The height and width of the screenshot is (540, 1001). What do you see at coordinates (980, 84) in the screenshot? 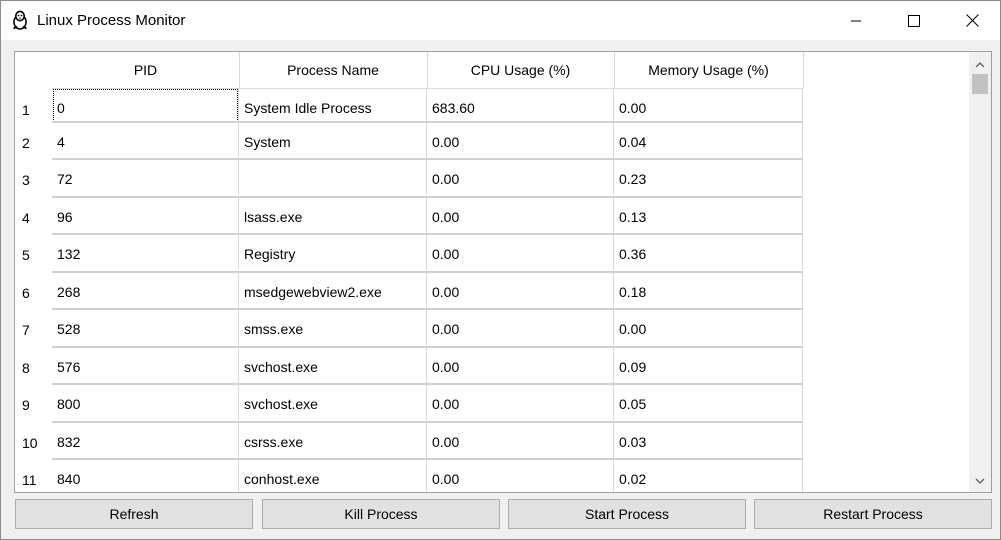
I see `scrollbar-thumb` at bounding box center [980, 84].